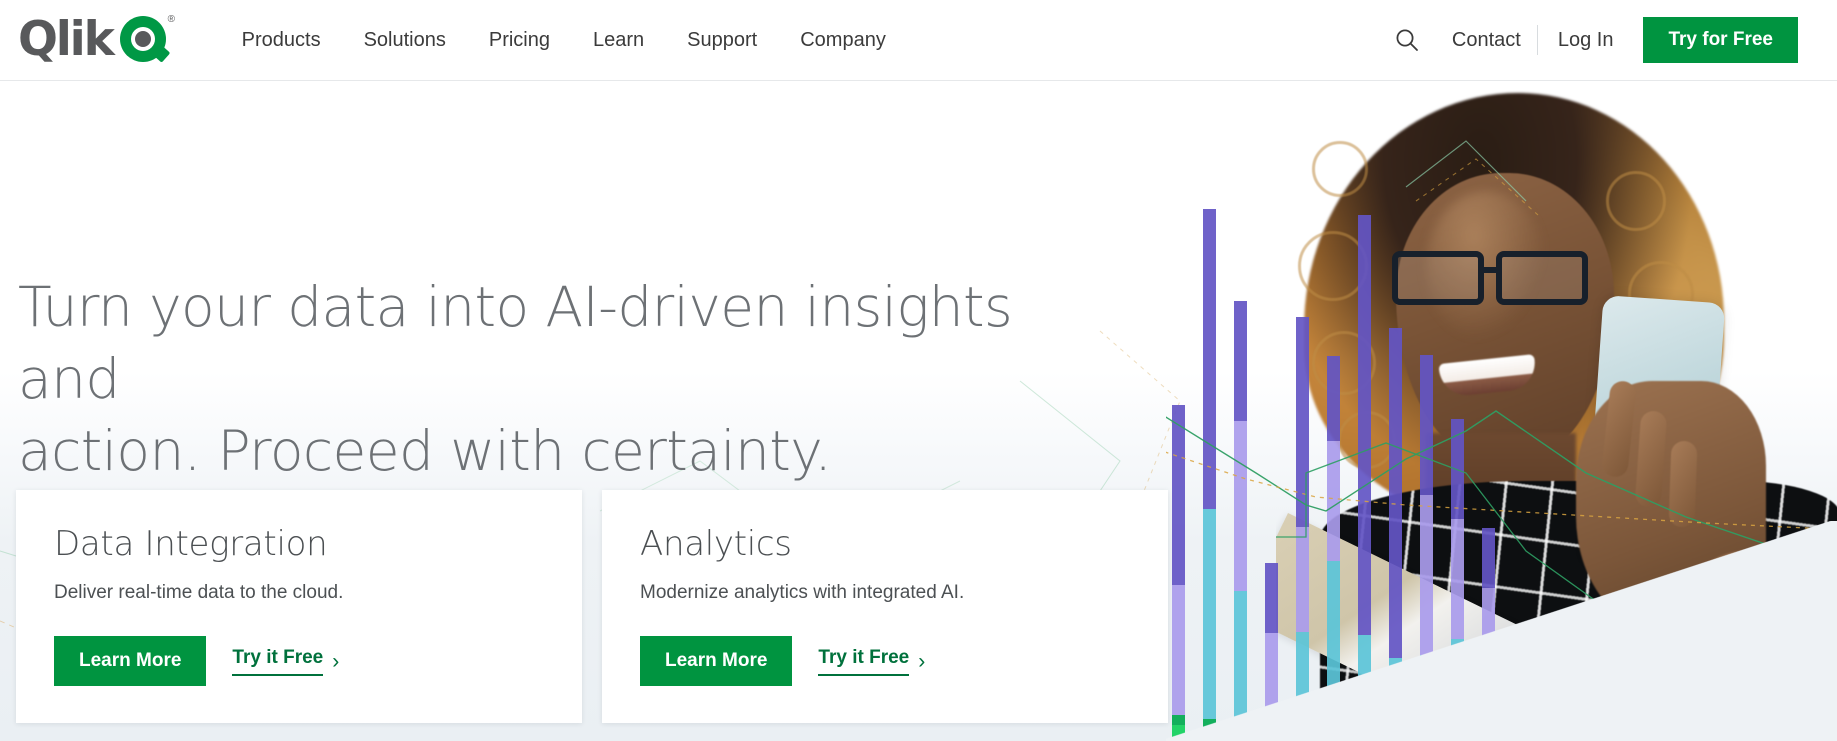  Describe the element at coordinates (425, 451) in the screenshot. I see `headline-line-2: action. Proceed with certainty.` at that location.